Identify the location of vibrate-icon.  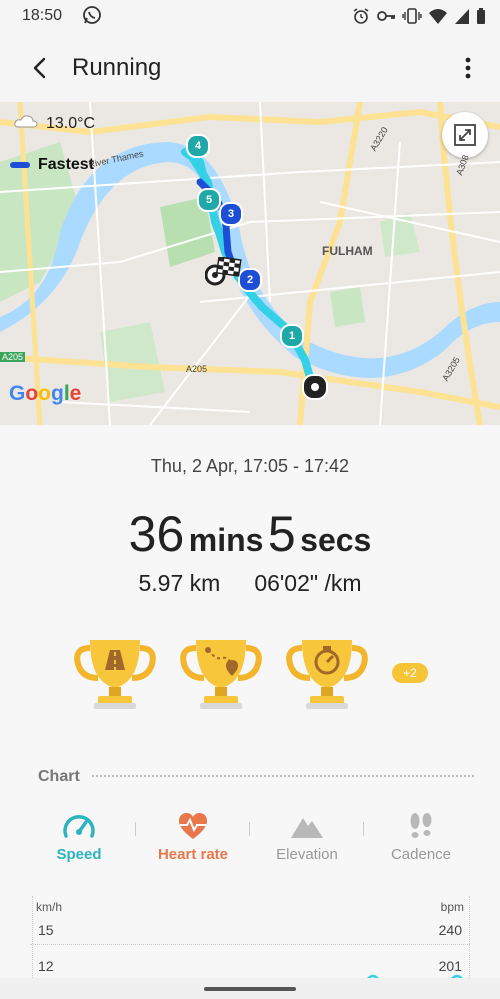
(412, 16).